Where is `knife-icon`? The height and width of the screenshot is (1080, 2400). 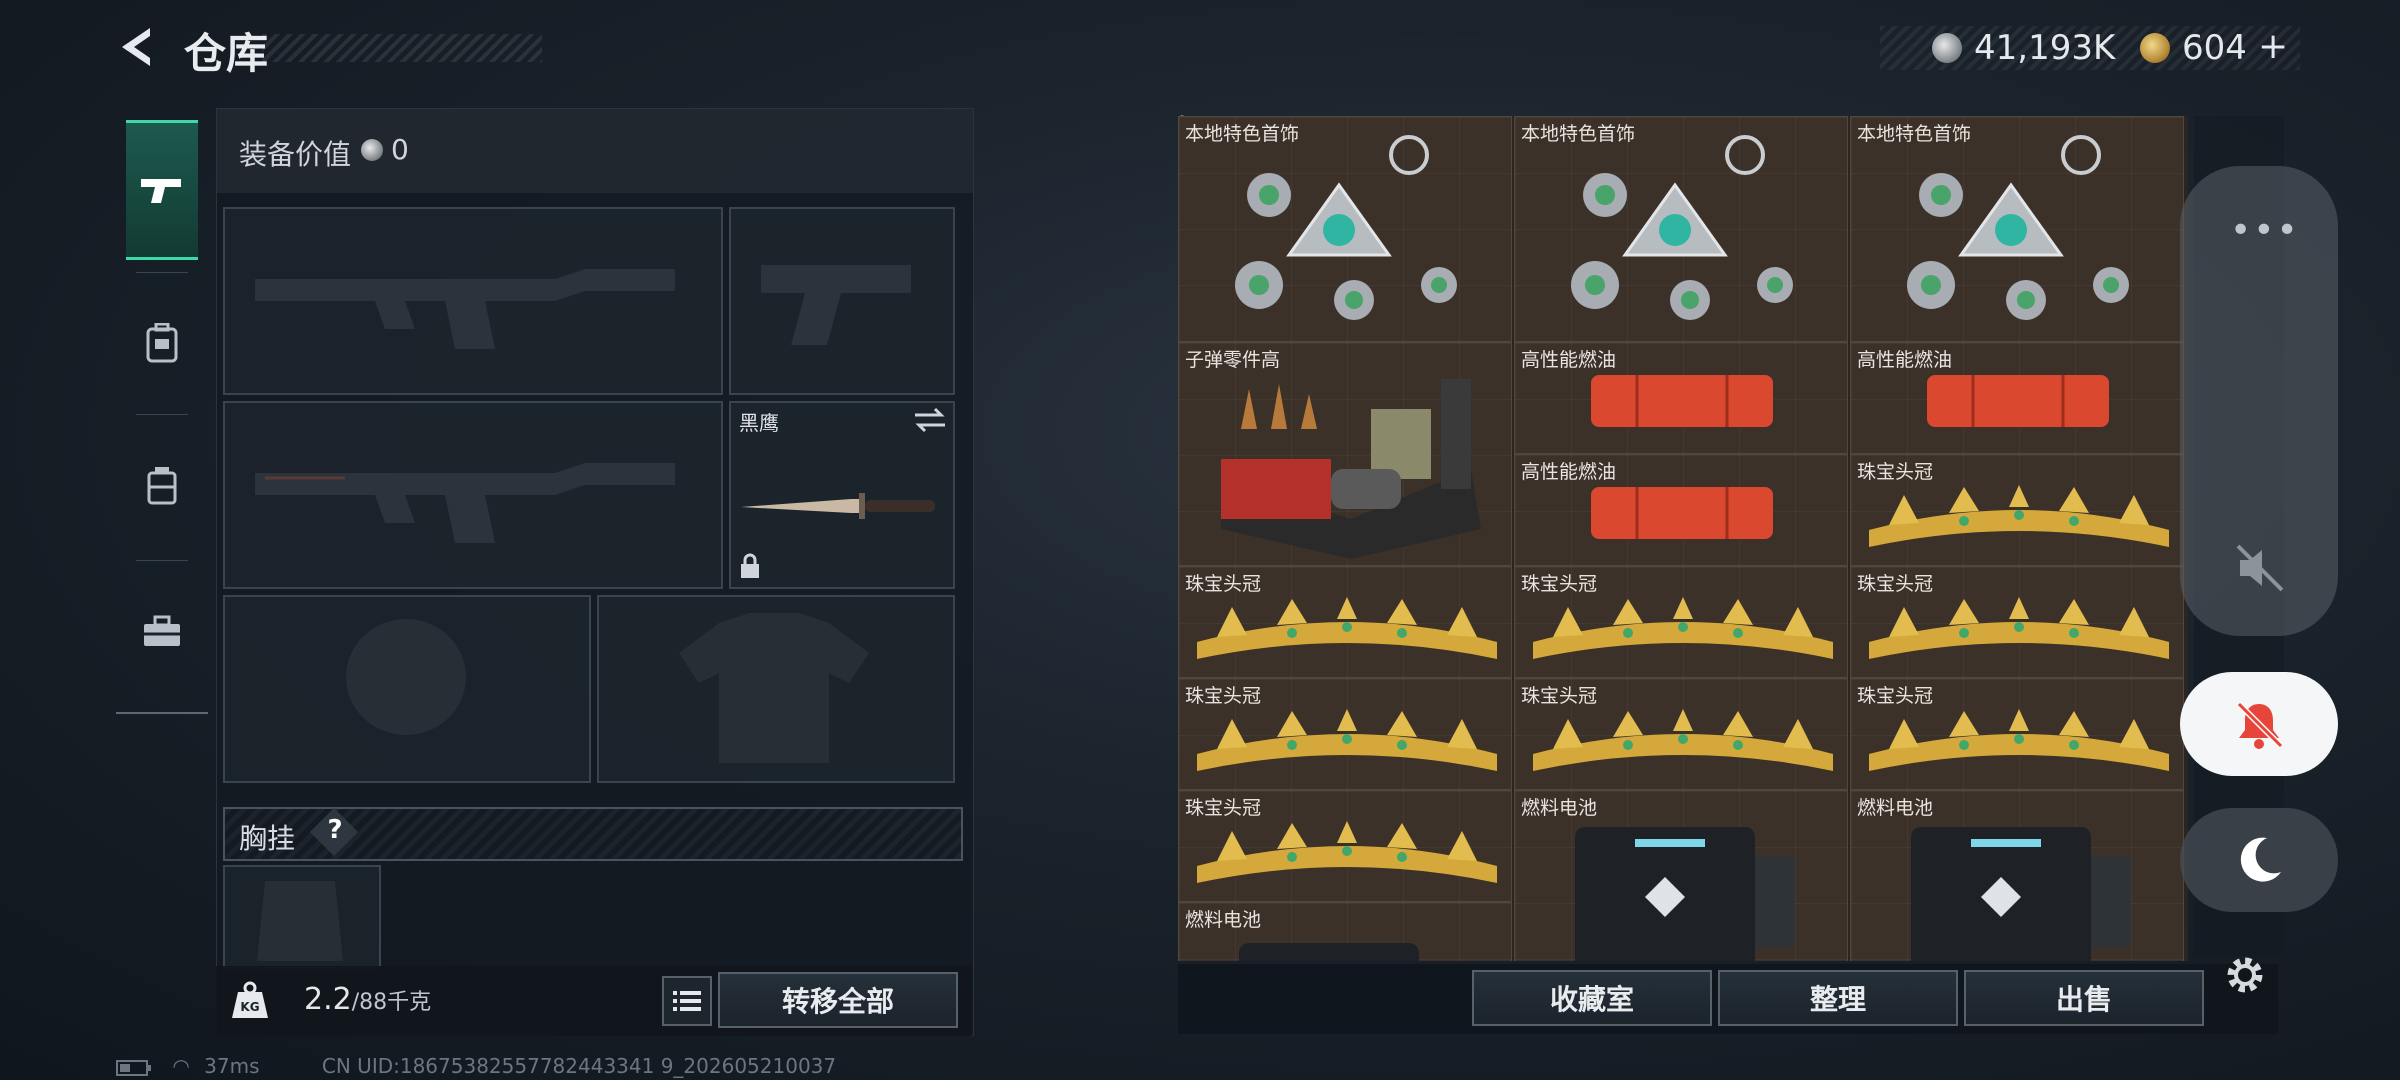
knife-icon is located at coordinates (838, 506).